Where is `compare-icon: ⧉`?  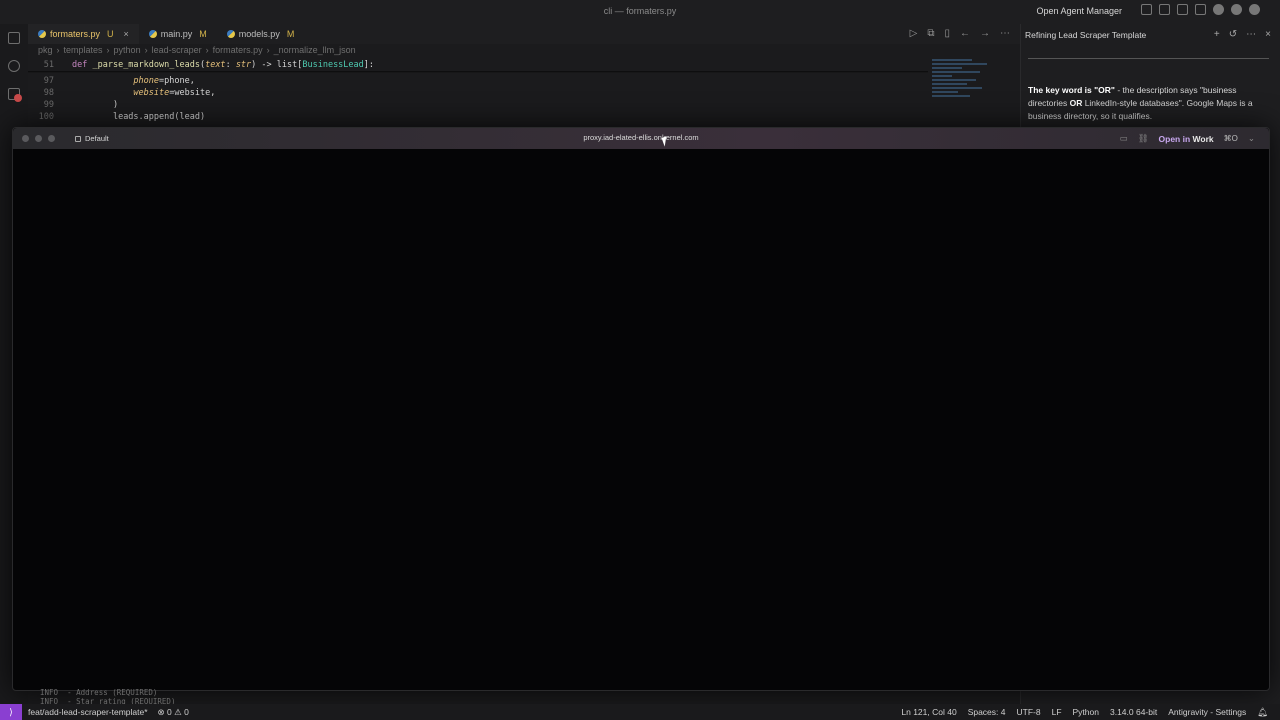
compare-icon: ⧉ is located at coordinates (930, 33).